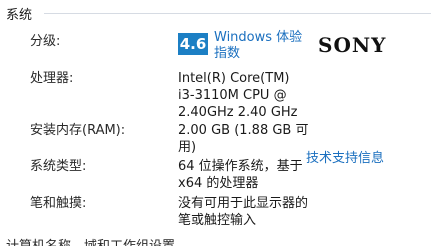 The image size is (431, 246). I want to click on computer-name-section-title: 计算机名称、域和工作组设置, so click(90, 242).